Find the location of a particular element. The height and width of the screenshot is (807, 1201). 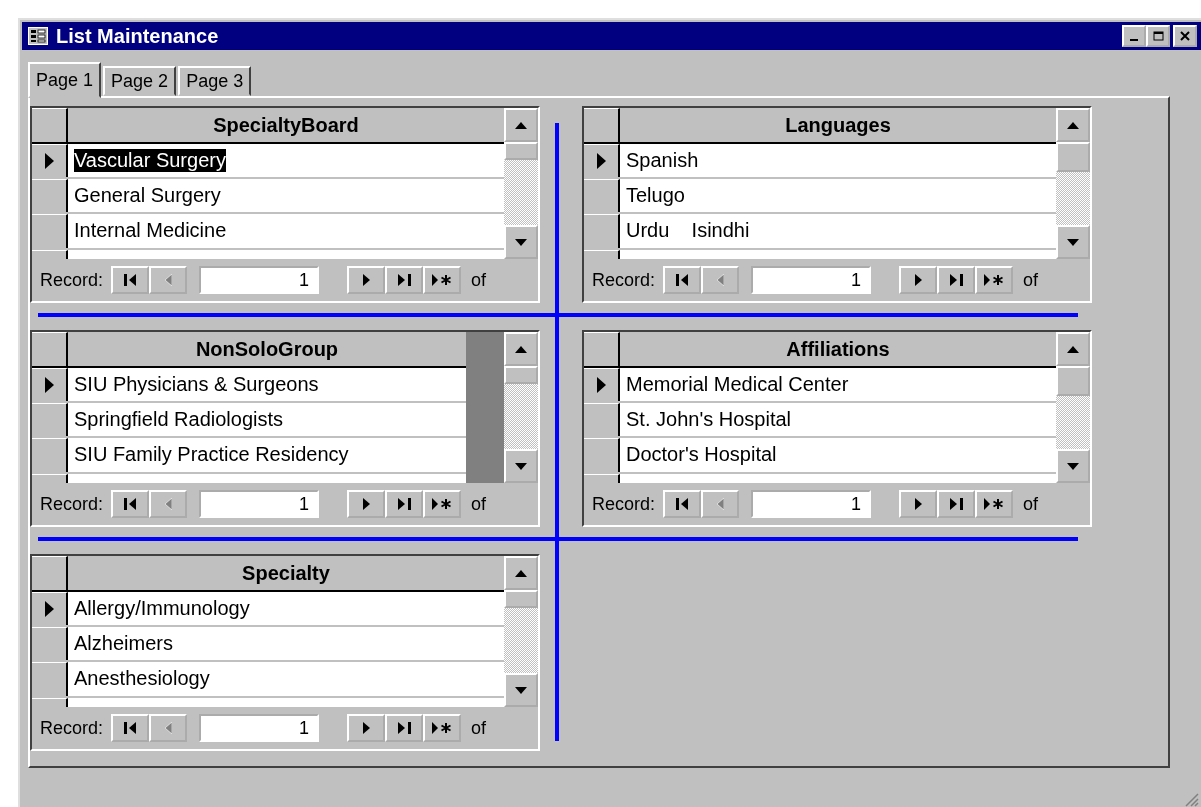

close-icon is located at coordinates (1185, 36).